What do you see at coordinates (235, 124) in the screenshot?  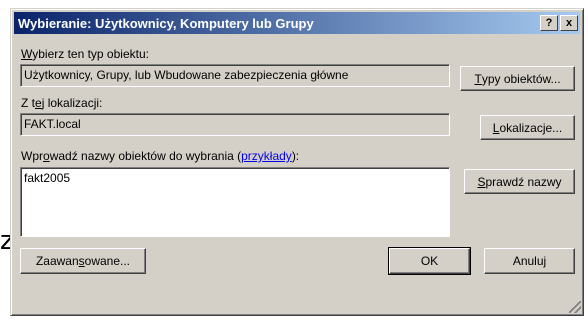 I see `location-field: FAKT.local` at bounding box center [235, 124].